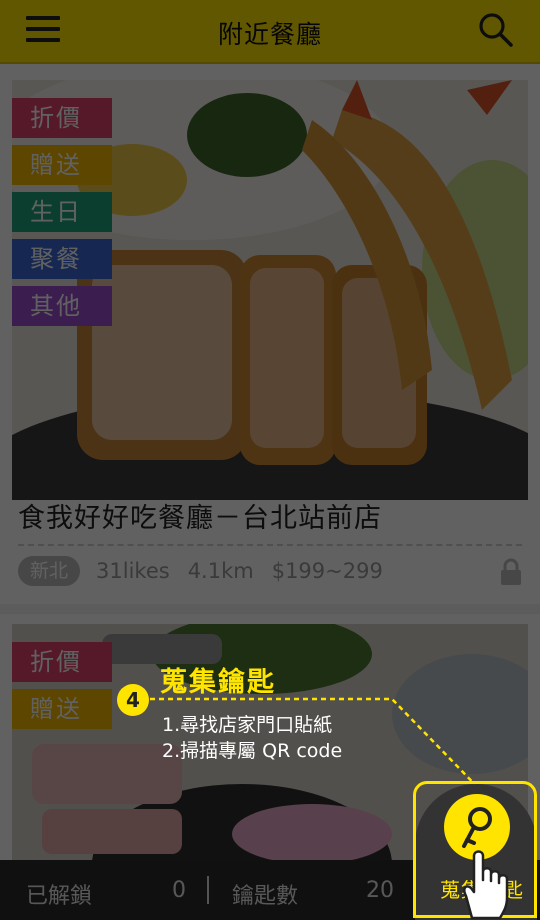 Image resolution: width=540 pixels, height=920 pixels. Describe the element at coordinates (218, 682) in the screenshot. I see `tutorial-title: 蒐集鑰匙` at that location.